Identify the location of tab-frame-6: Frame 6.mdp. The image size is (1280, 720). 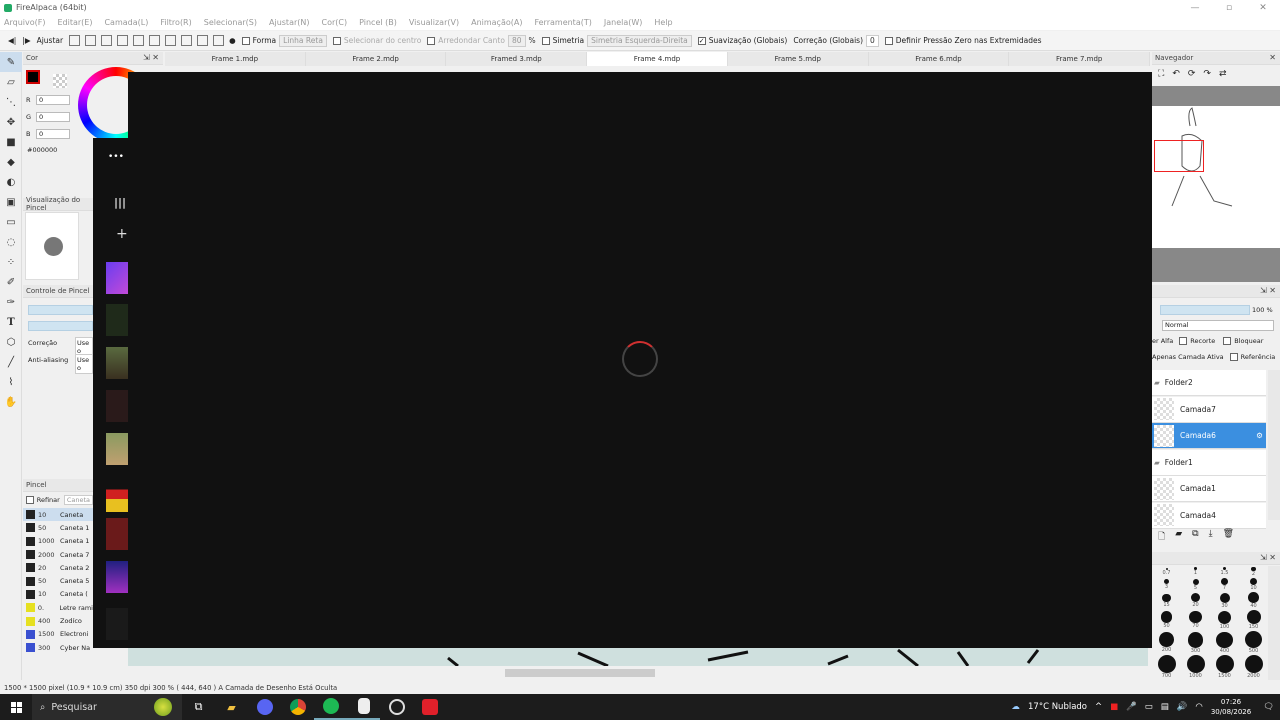
(939, 59).